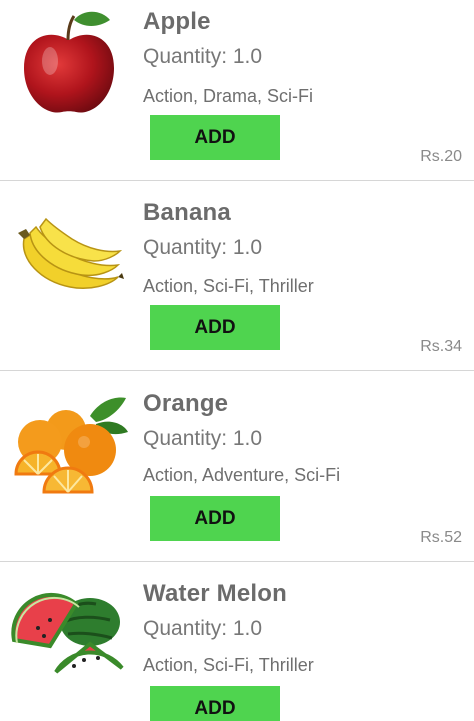 Image resolution: width=474 pixels, height=721 pixels. Describe the element at coordinates (228, 96) in the screenshot. I see `item-genres: Action, Drama, Sci-Fi` at that location.